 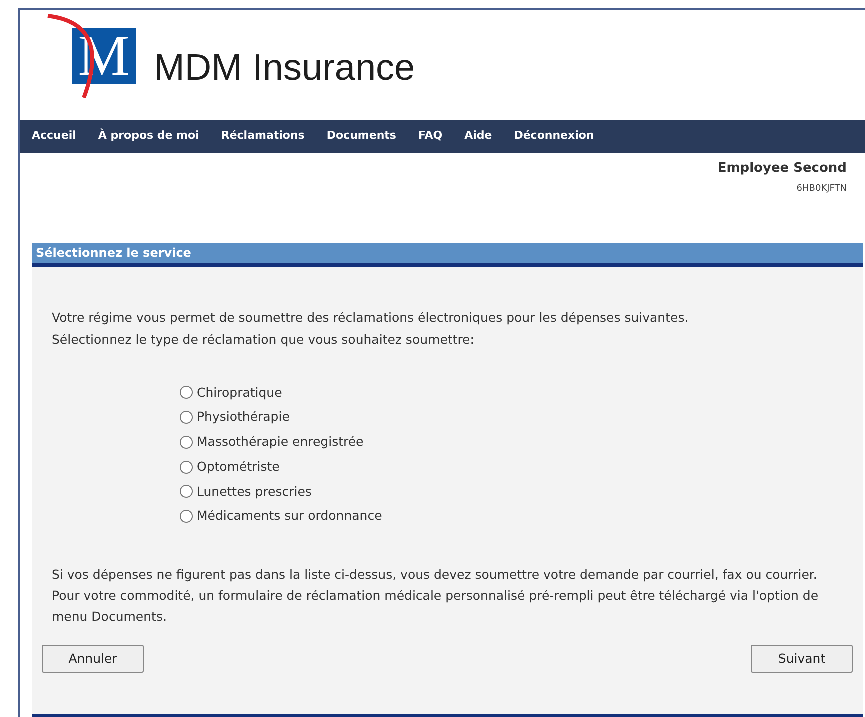 I want to click on nav-link: À propos de moi, so click(x=149, y=136).